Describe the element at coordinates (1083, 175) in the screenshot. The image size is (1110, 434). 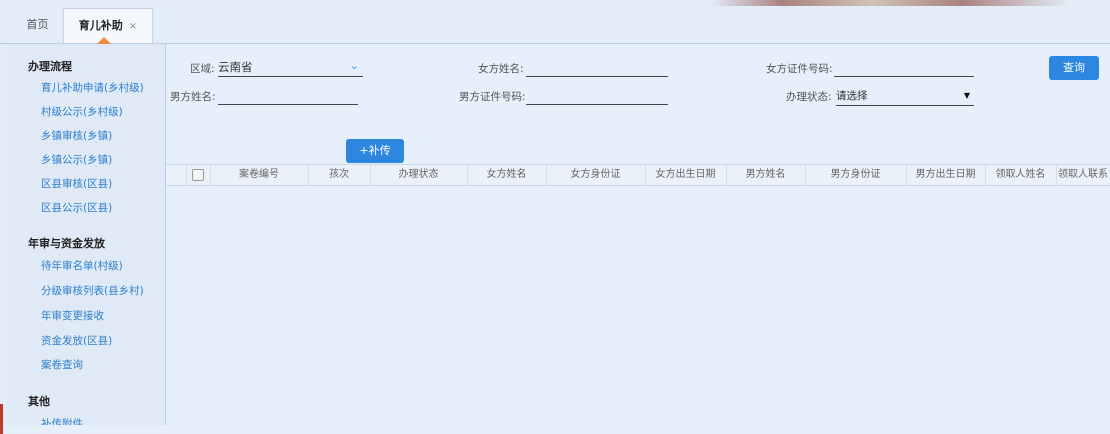
I see `column-header: 领取人联系` at that location.